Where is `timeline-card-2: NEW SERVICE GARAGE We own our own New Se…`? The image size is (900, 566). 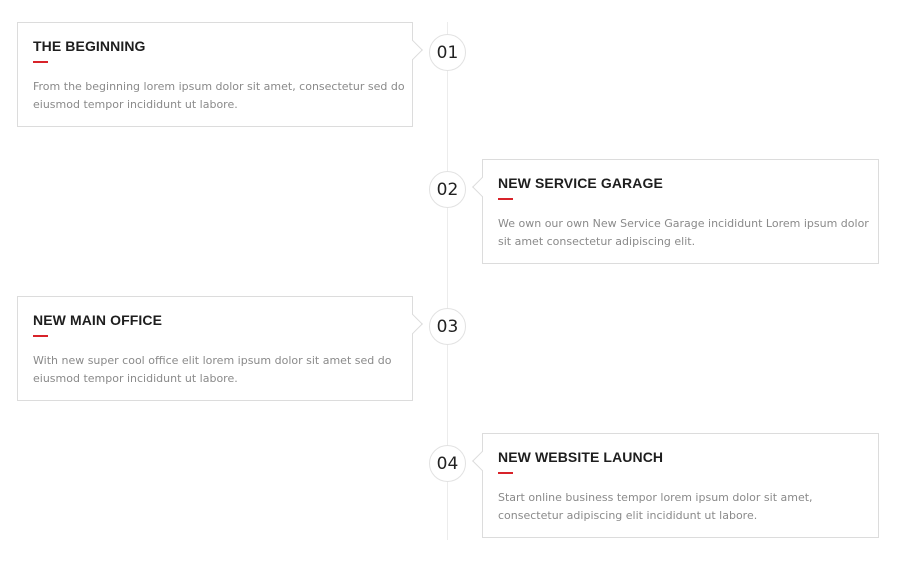 timeline-card-2: NEW SERVICE GARAGE We own our own New Se… is located at coordinates (675, 211).